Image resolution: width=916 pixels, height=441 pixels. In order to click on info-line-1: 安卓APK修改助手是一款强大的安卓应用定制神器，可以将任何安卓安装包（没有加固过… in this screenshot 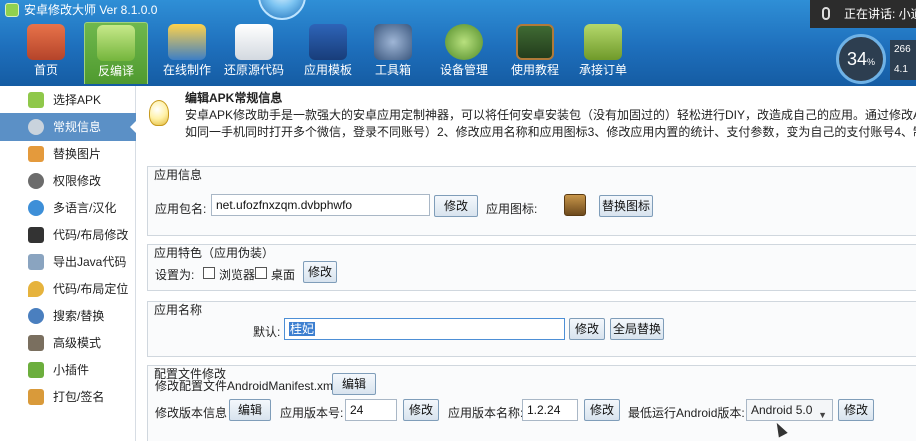, I will do `click(550, 115)`.